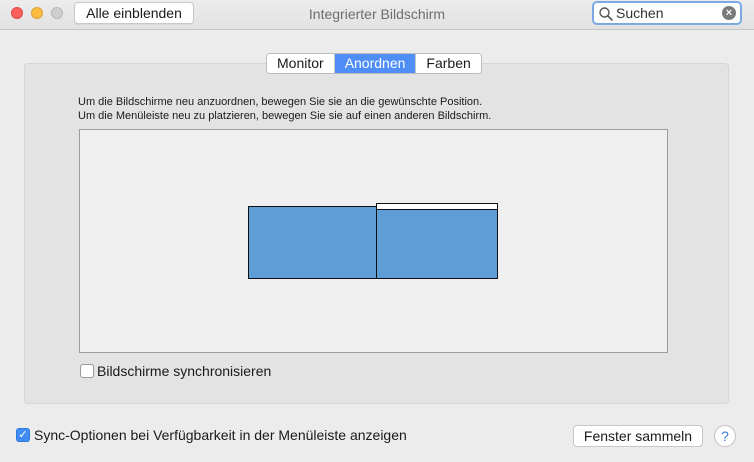  Describe the element at coordinates (725, 436) in the screenshot. I see `help-button: ?` at that location.